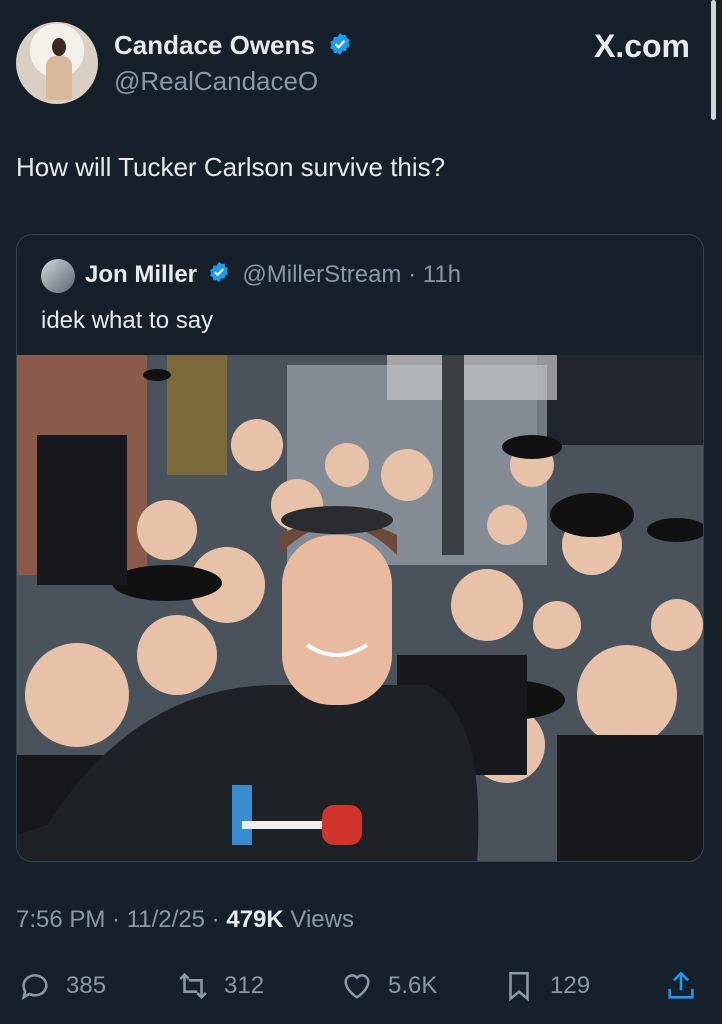 This screenshot has height=1024, width=722. Describe the element at coordinates (34, 987) in the screenshot. I see `reply-icon` at that location.